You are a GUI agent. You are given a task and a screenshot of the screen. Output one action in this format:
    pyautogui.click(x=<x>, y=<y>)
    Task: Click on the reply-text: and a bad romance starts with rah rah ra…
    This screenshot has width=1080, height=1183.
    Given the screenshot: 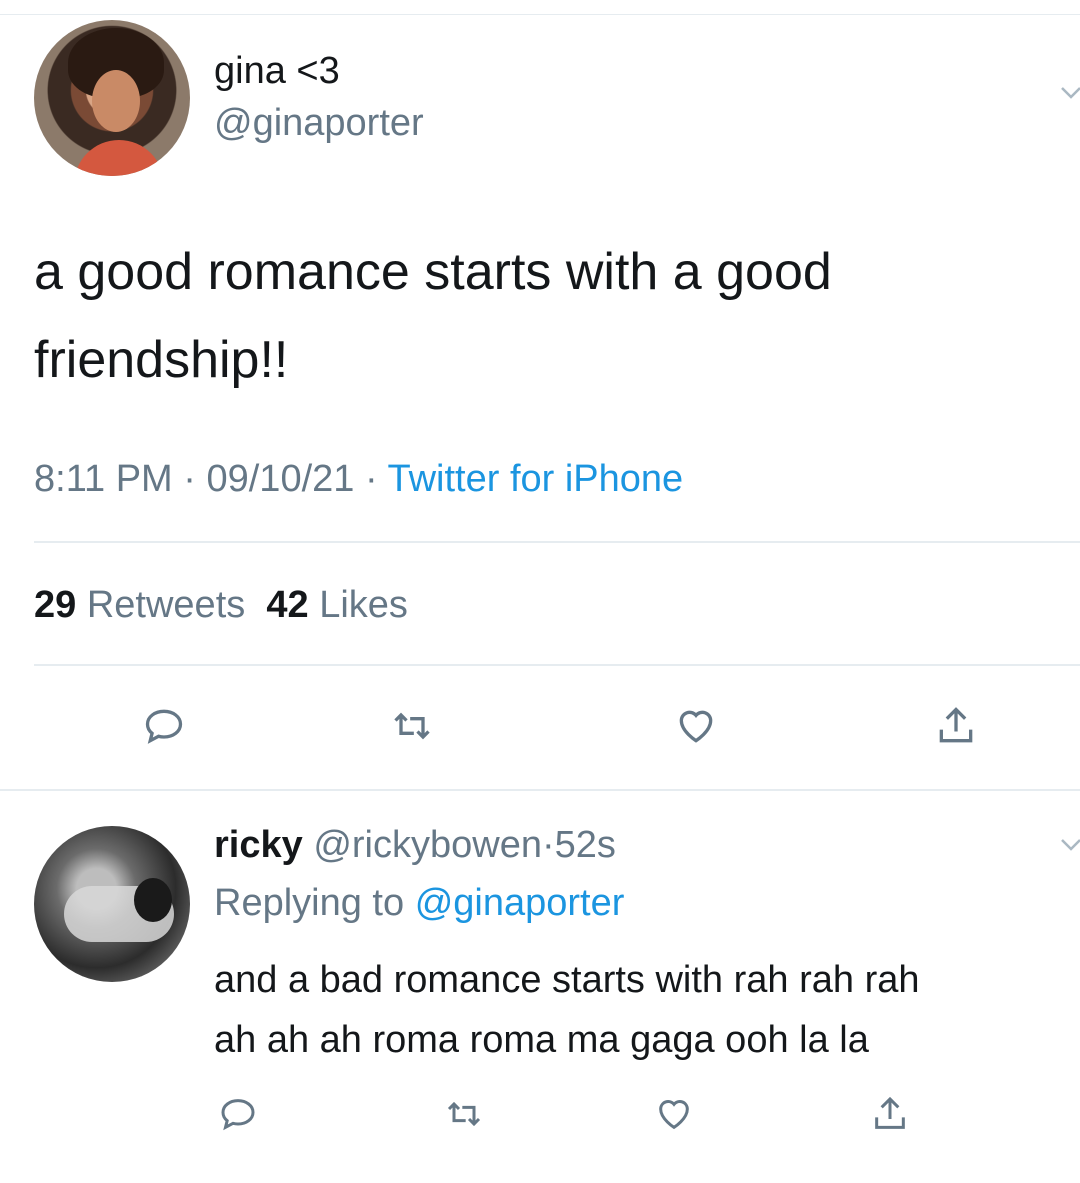 What is the action you would take?
    pyautogui.click(x=567, y=1010)
    